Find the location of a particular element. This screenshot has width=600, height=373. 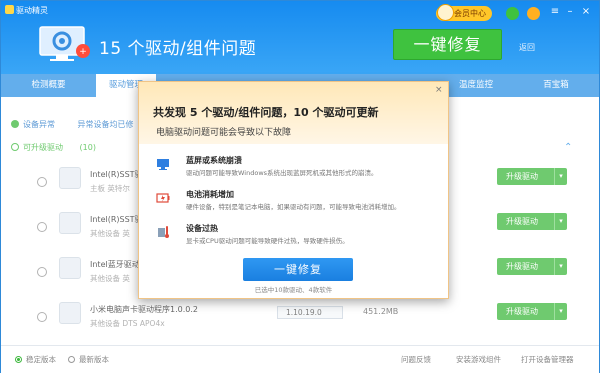

page-title: 15 个驱动/组件问题 is located at coordinates (178, 49).